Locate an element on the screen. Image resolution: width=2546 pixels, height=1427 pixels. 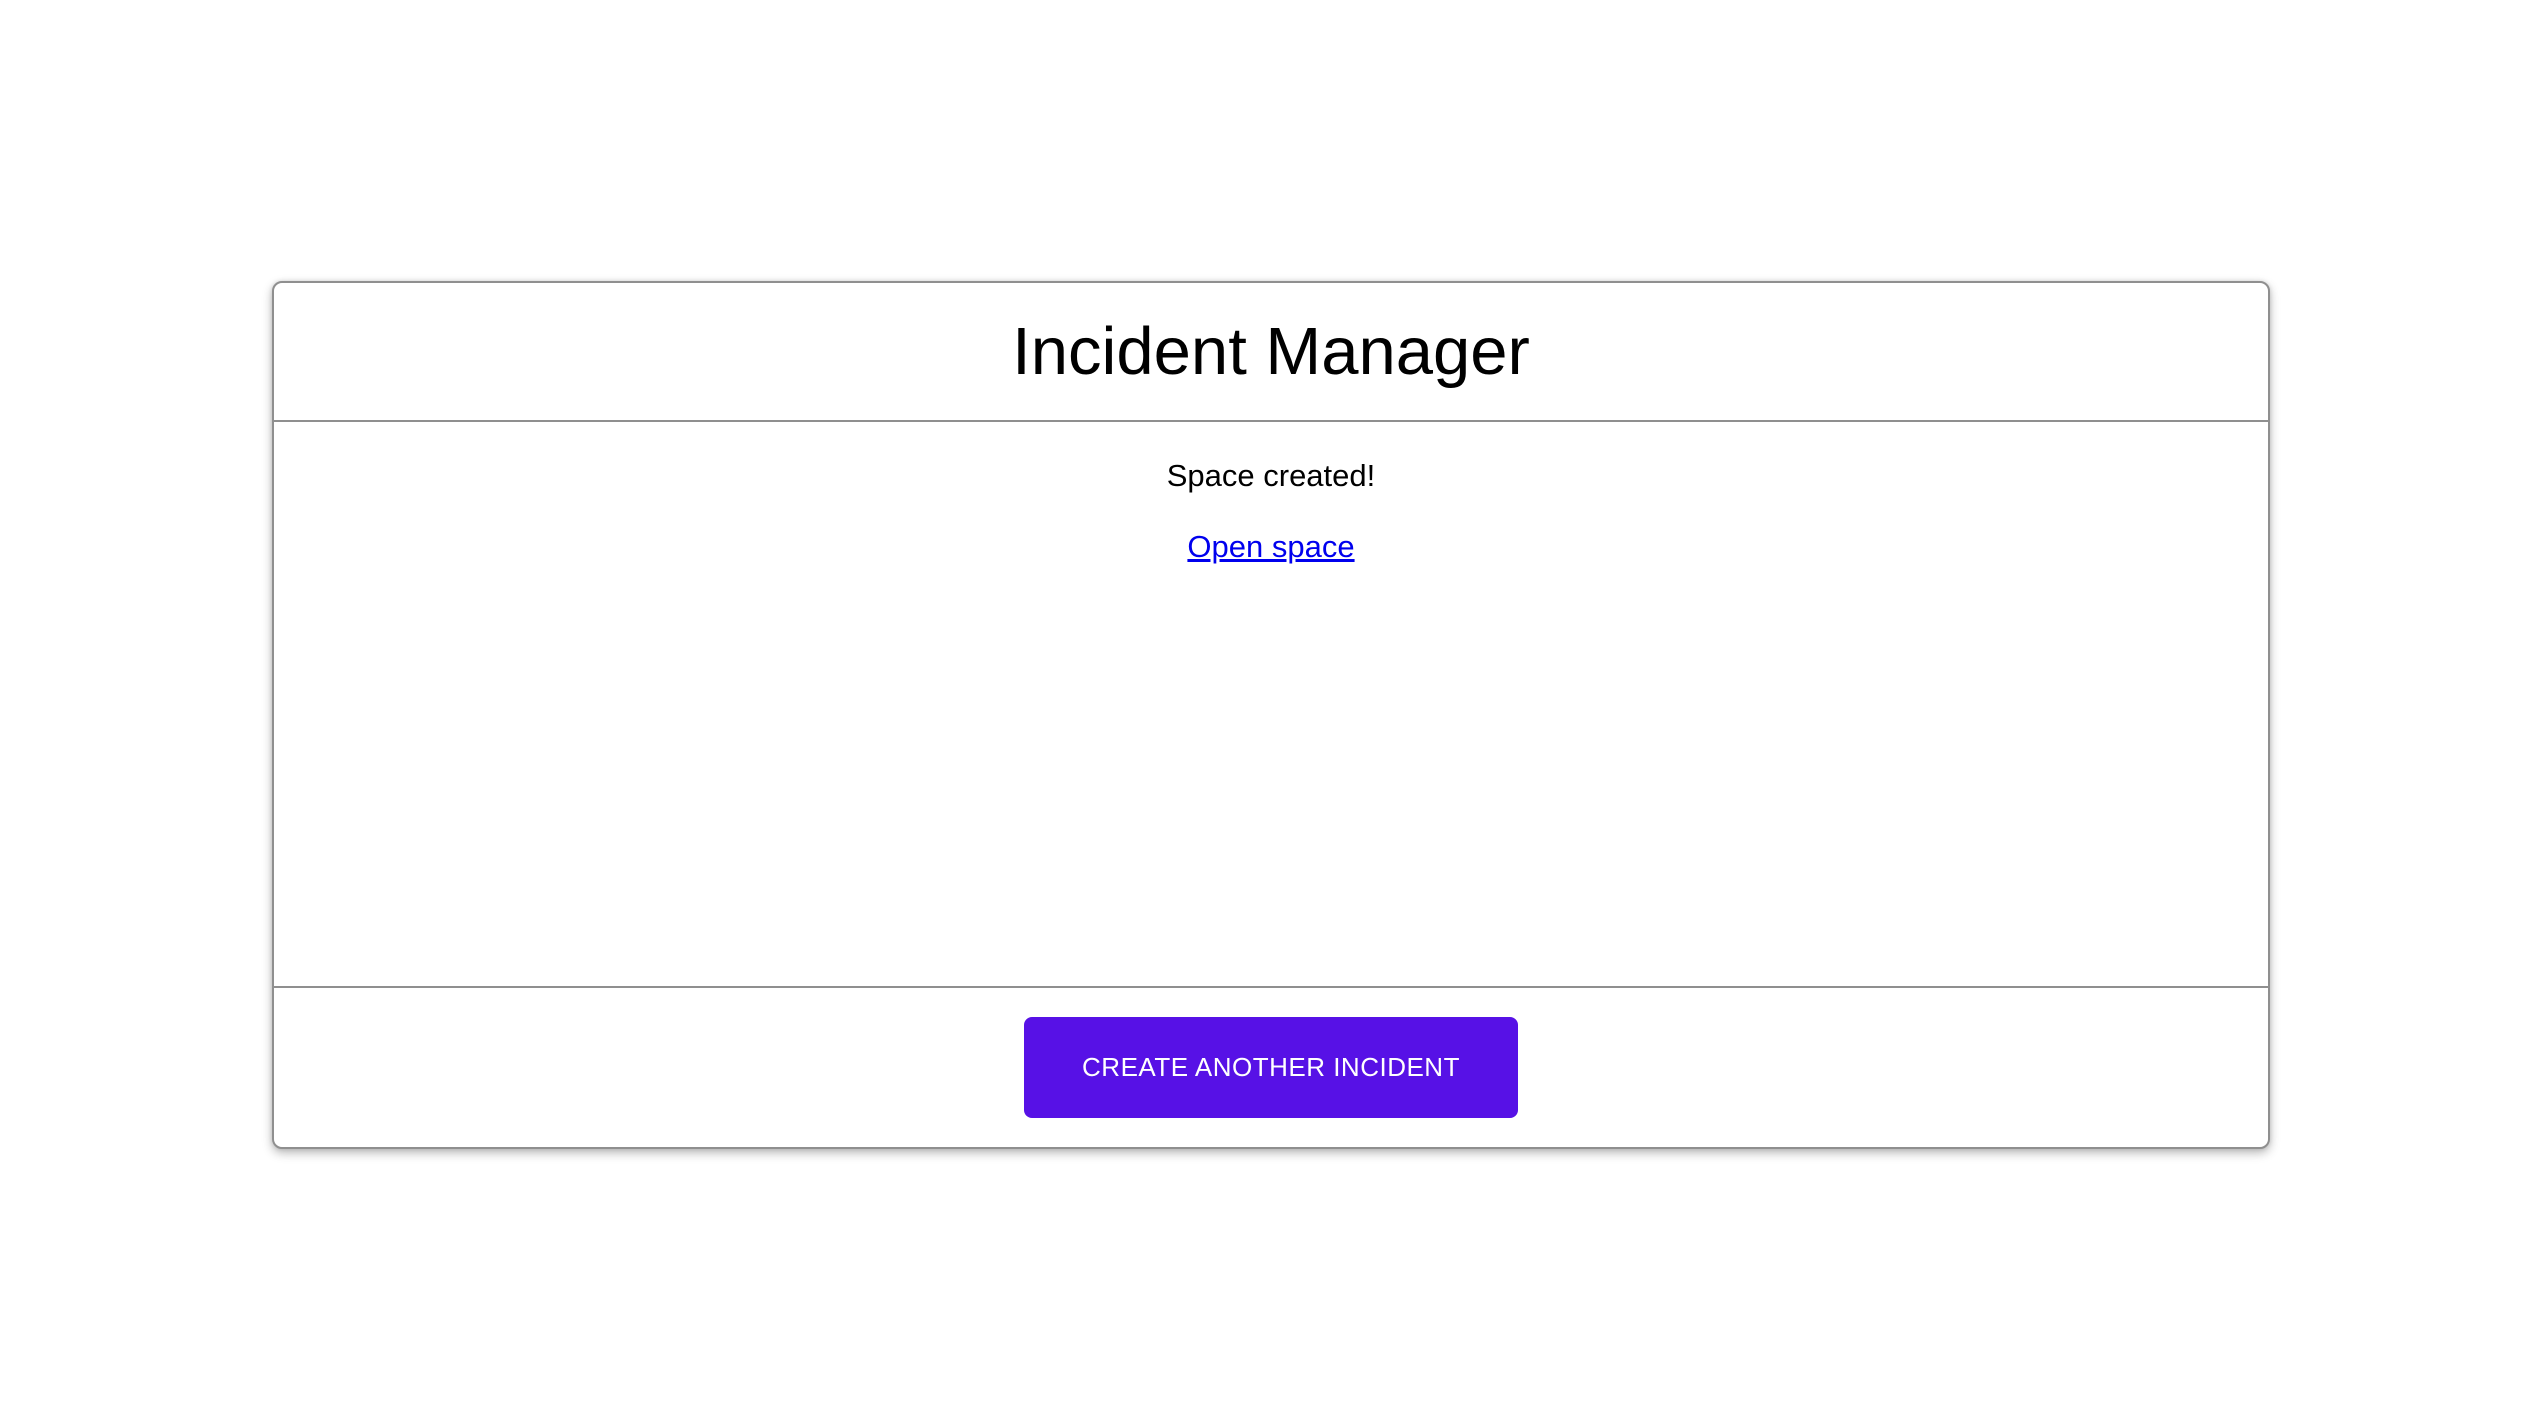
card-header: Incident Manager is located at coordinates (1271, 351).